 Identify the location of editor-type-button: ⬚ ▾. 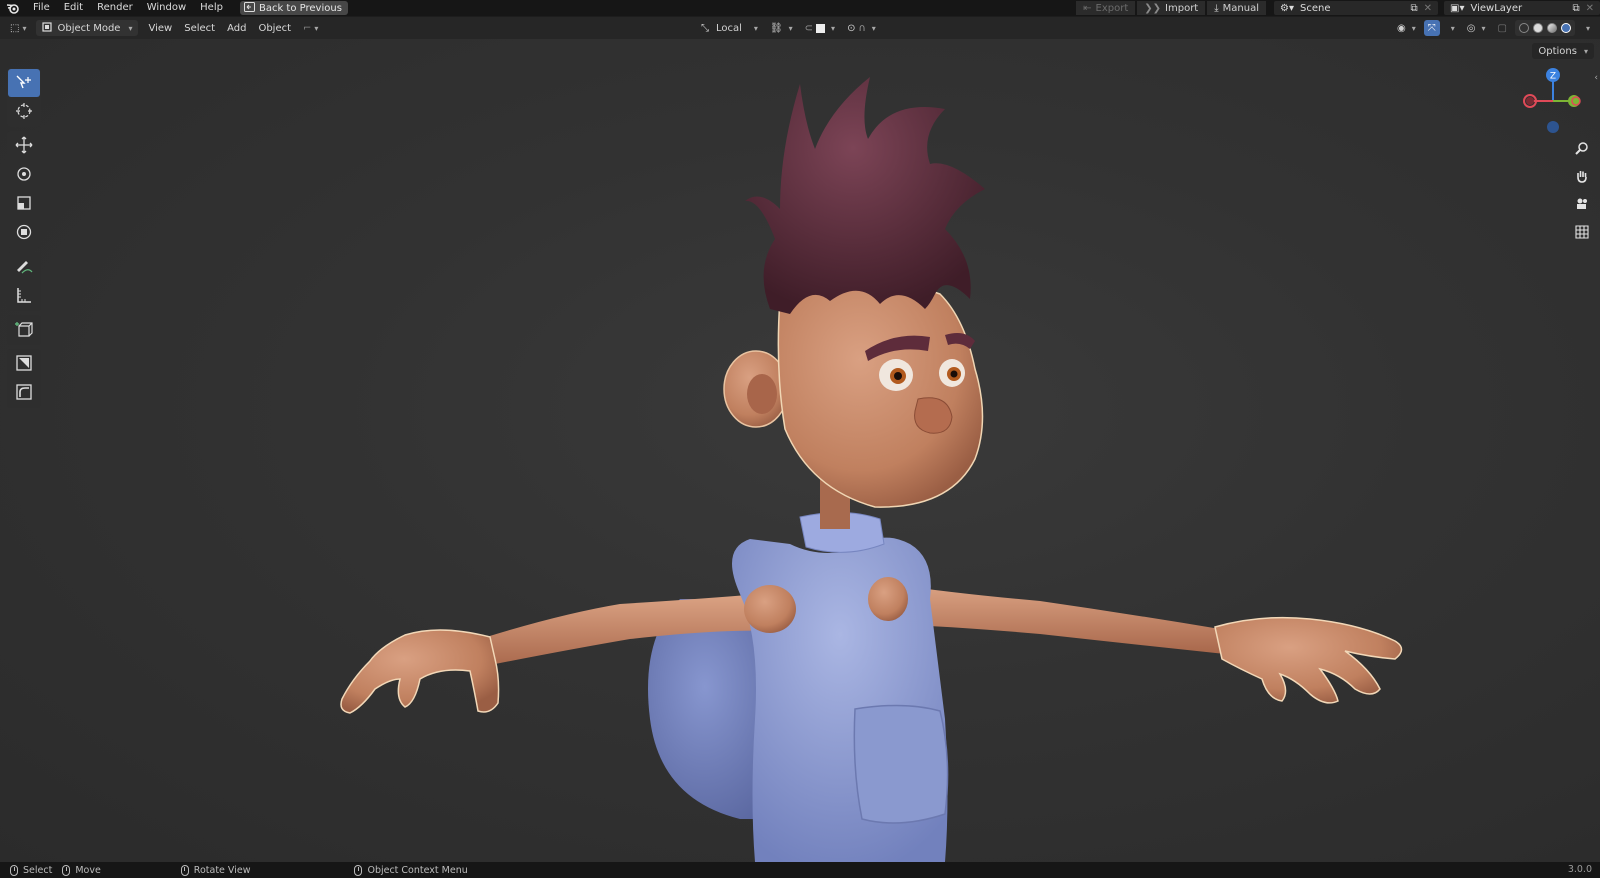
(18, 28).